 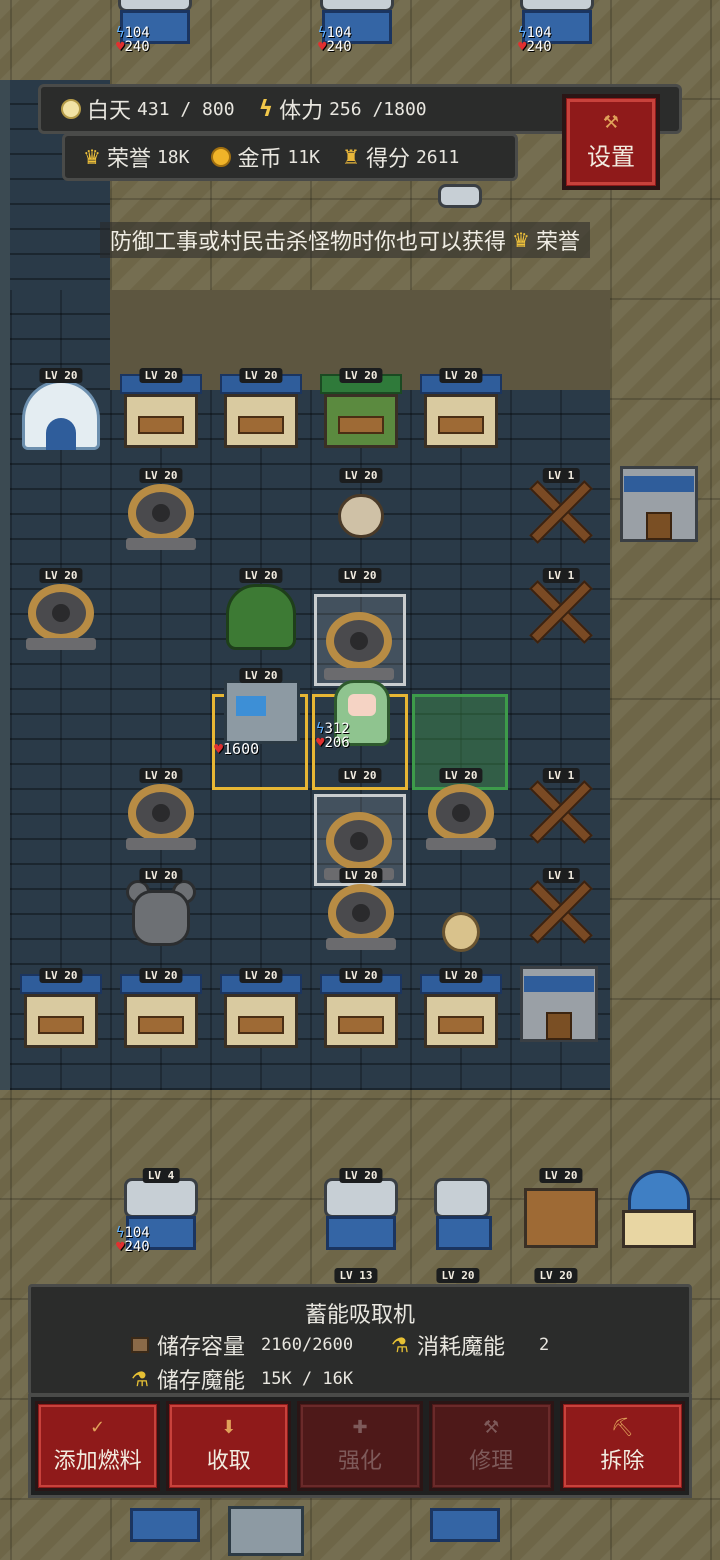 What do you see at coordinates (140, 1345) in the screenshot?
I see `chest-icon` at bounding box center [140, 1345].